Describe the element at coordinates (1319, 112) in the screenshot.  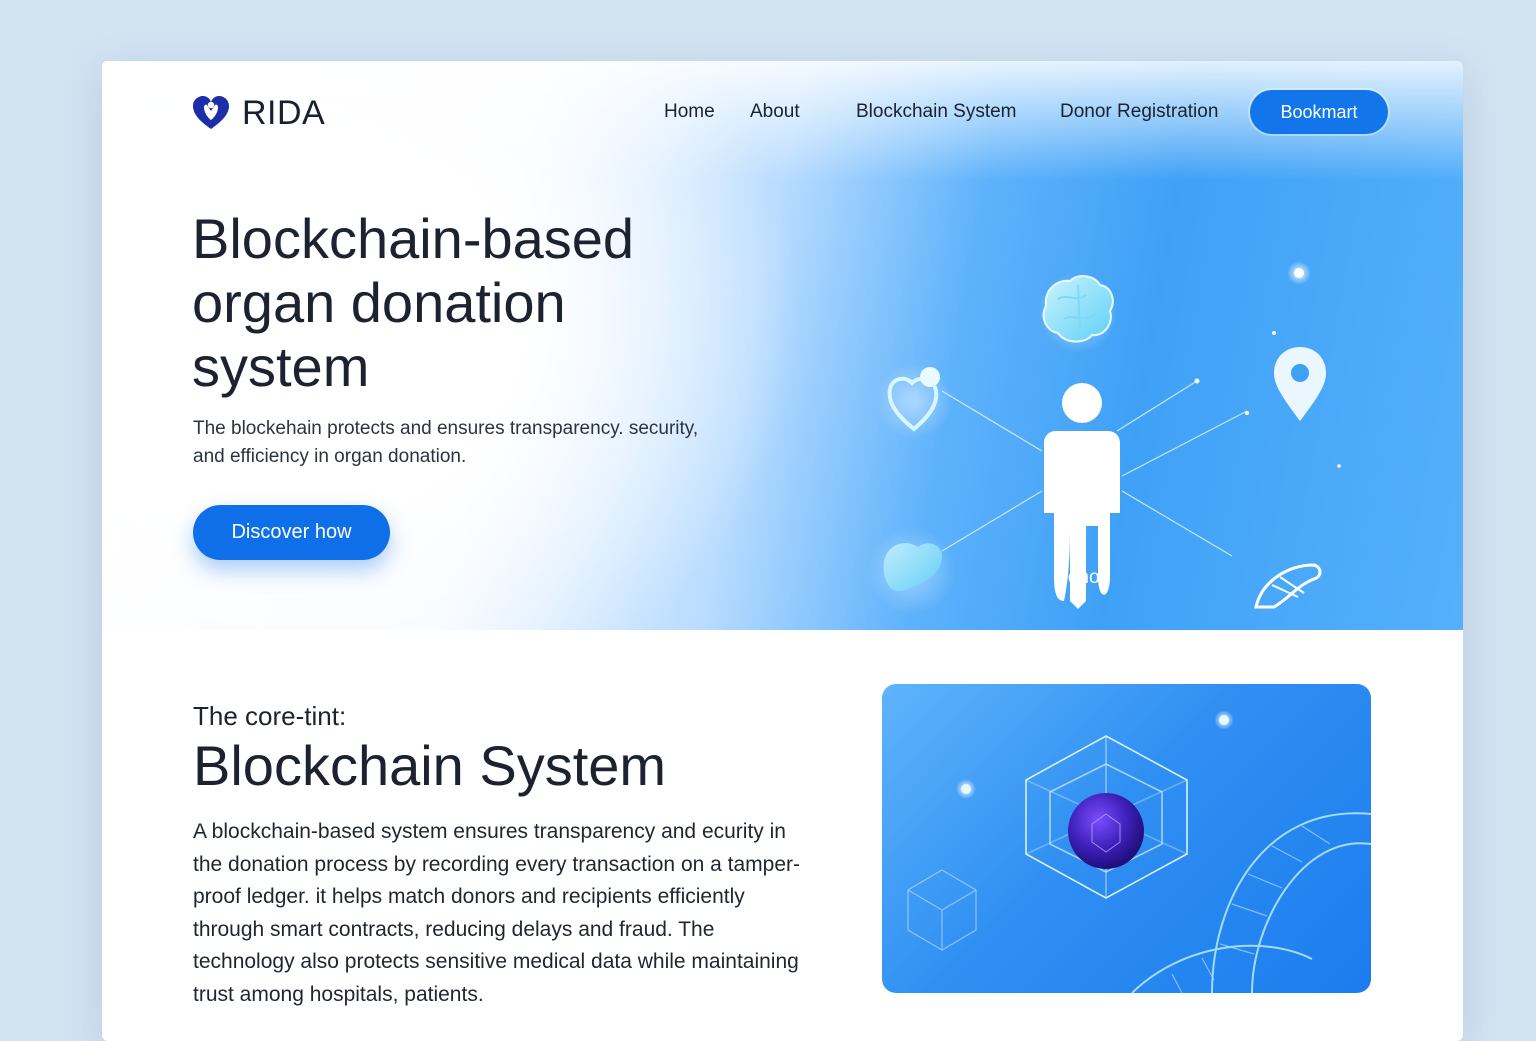
I see `bookmark-button: Bookmart` at that location.